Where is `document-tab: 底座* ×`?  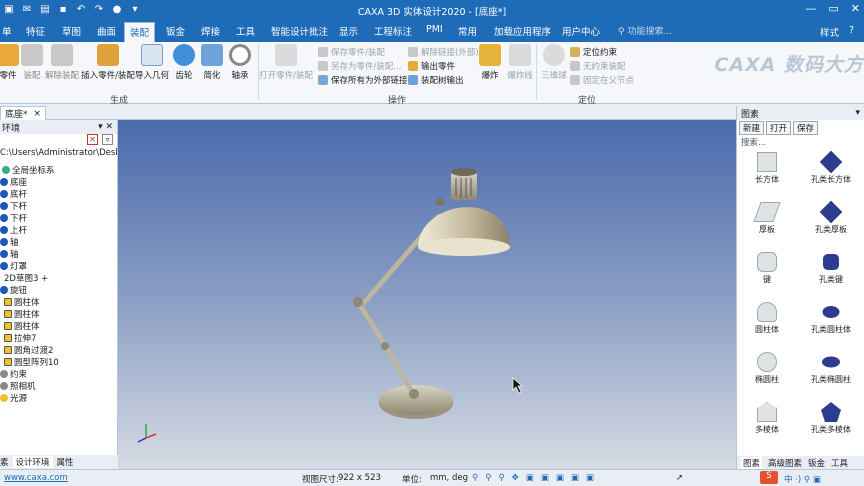 document-tab: 底座* × is located at coordinates (23, 113).